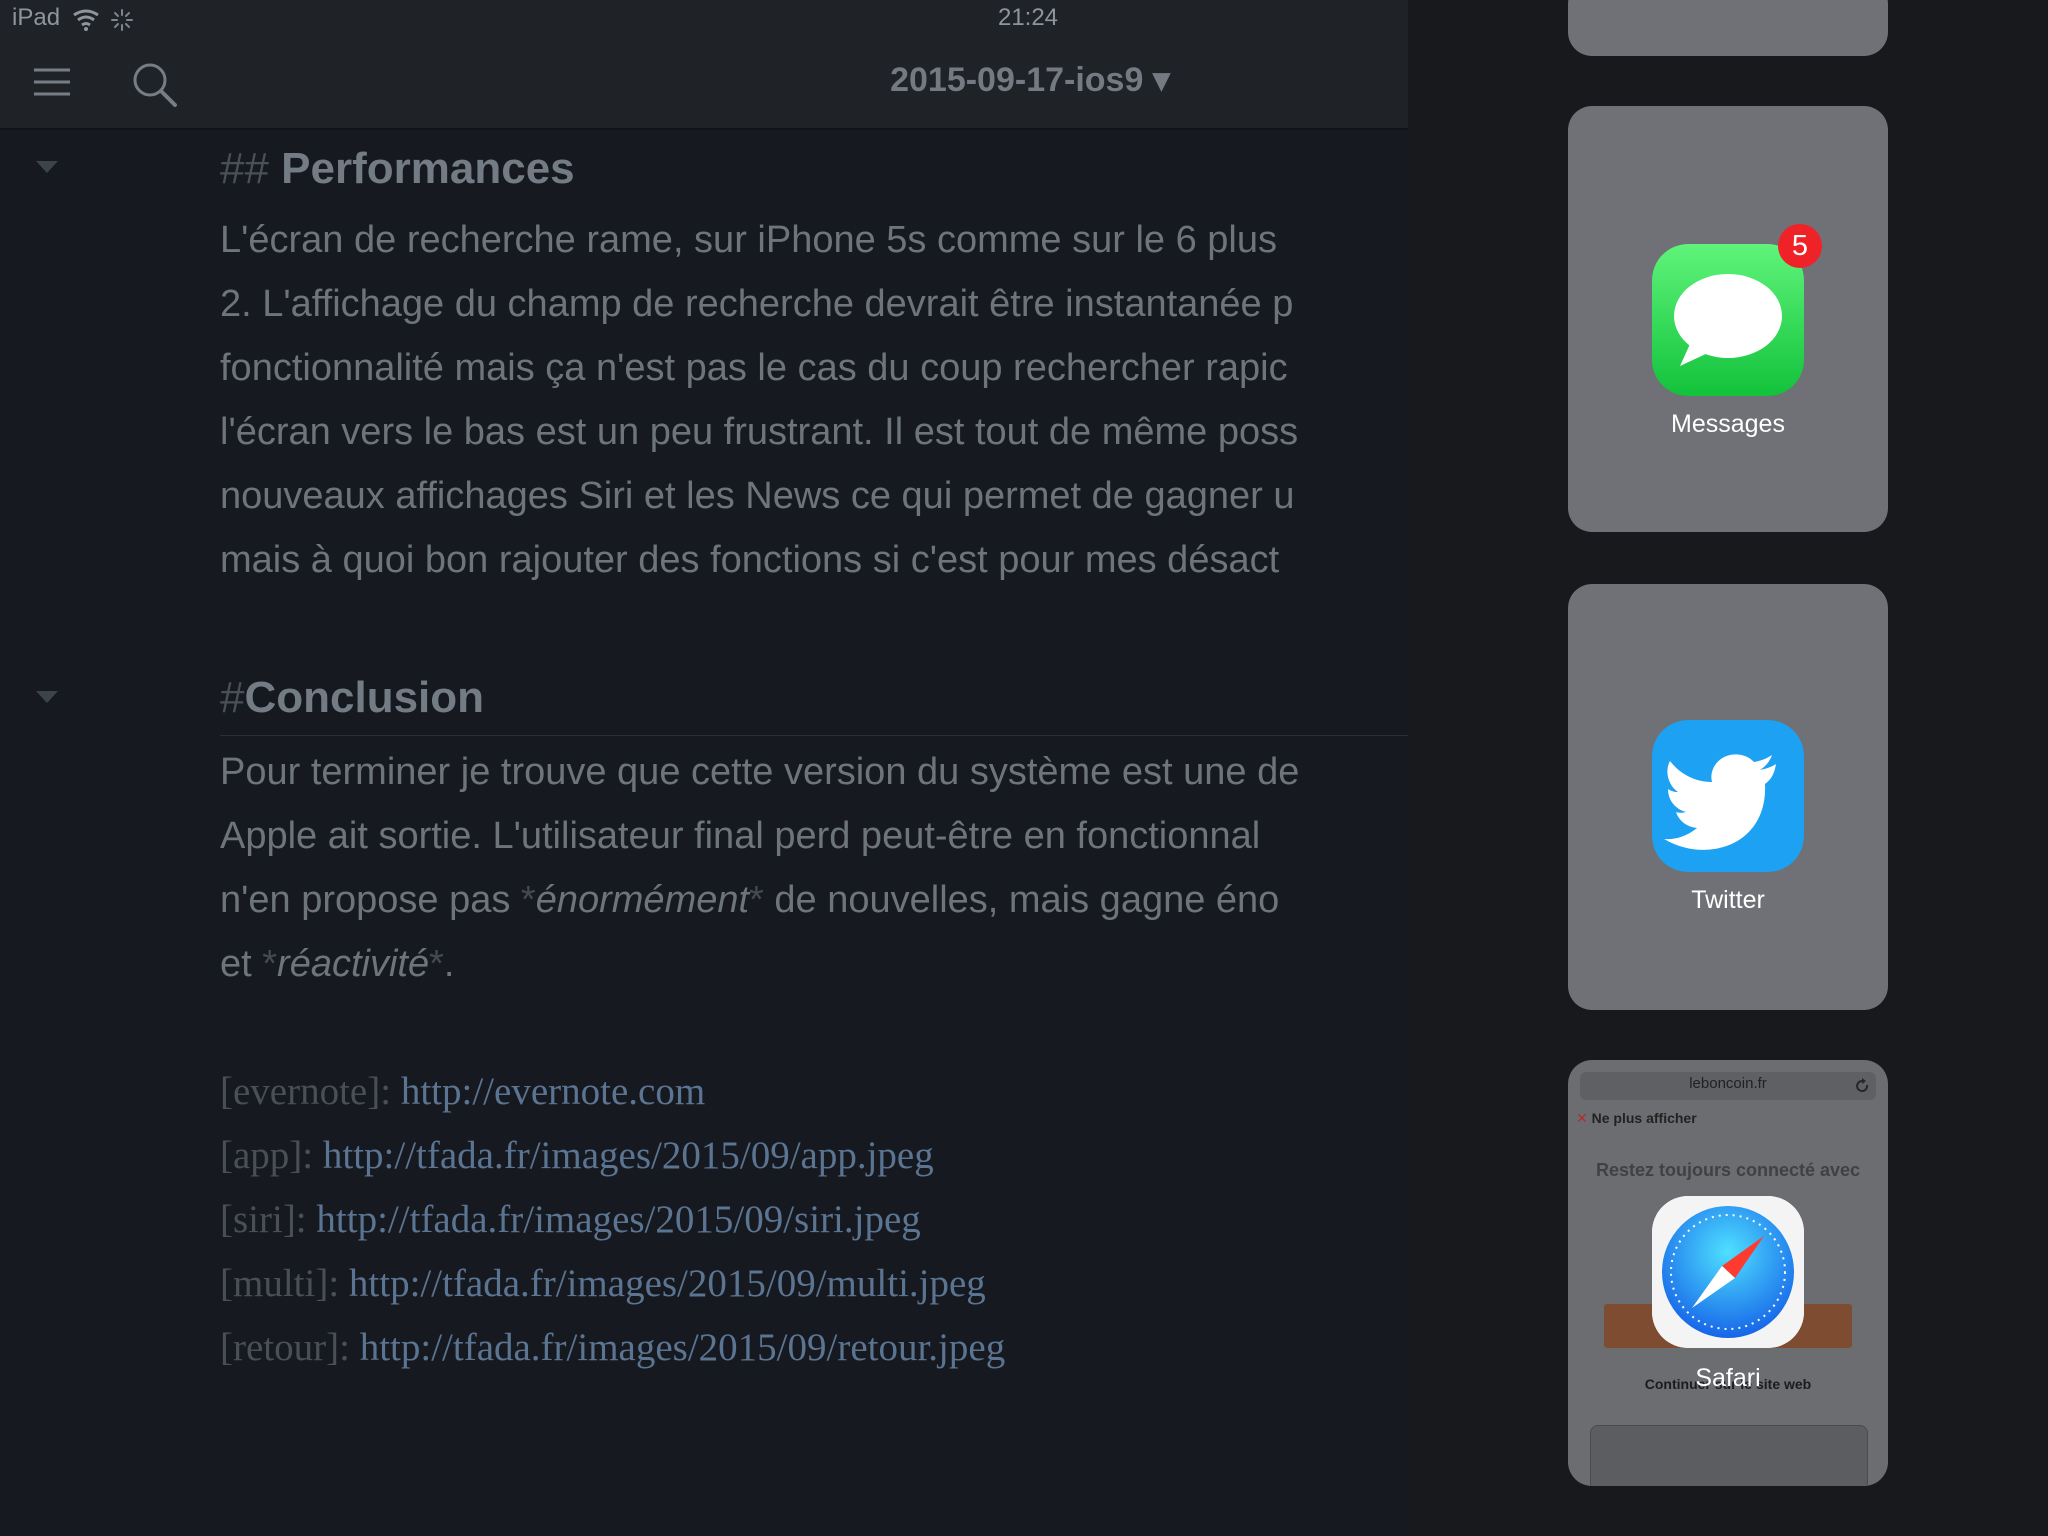 The image size is (2048, 1536). What do you see at coordinates (1862, 1085) in the screenshot?
I see `reload-icon` at bounding box center [1862, 1085].